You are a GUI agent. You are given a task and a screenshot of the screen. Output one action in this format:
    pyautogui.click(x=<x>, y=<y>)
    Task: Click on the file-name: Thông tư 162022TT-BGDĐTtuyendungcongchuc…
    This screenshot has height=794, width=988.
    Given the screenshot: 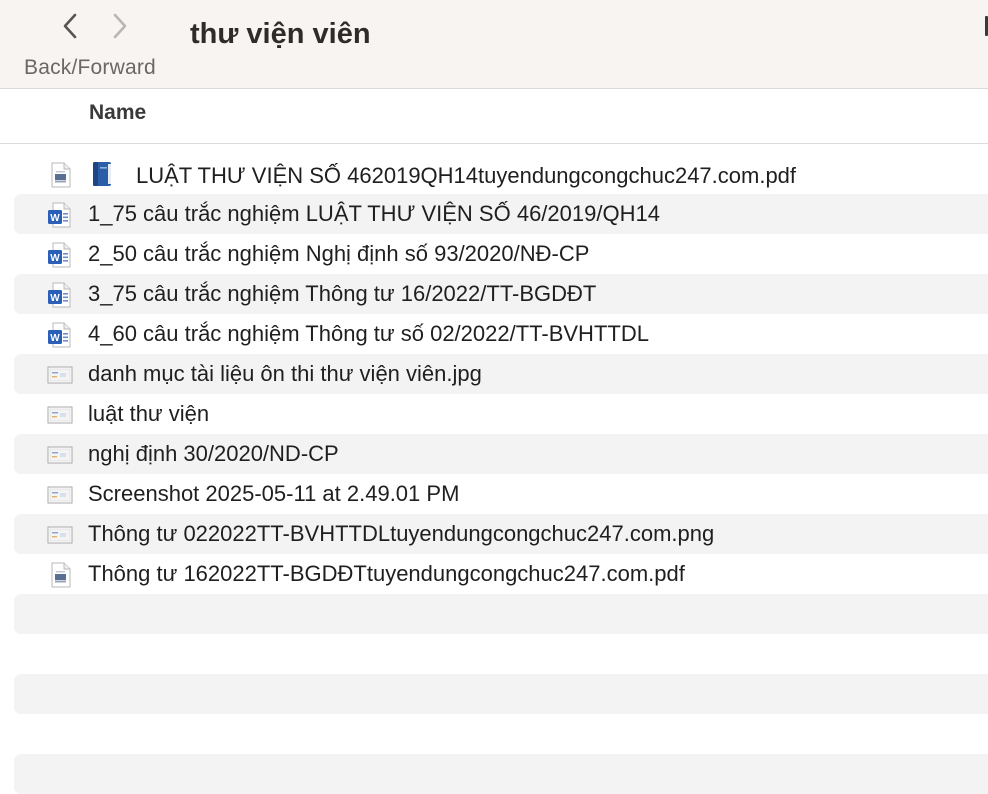 What is the action you would take?
    pyautogui.click(x=386, y=573)
    